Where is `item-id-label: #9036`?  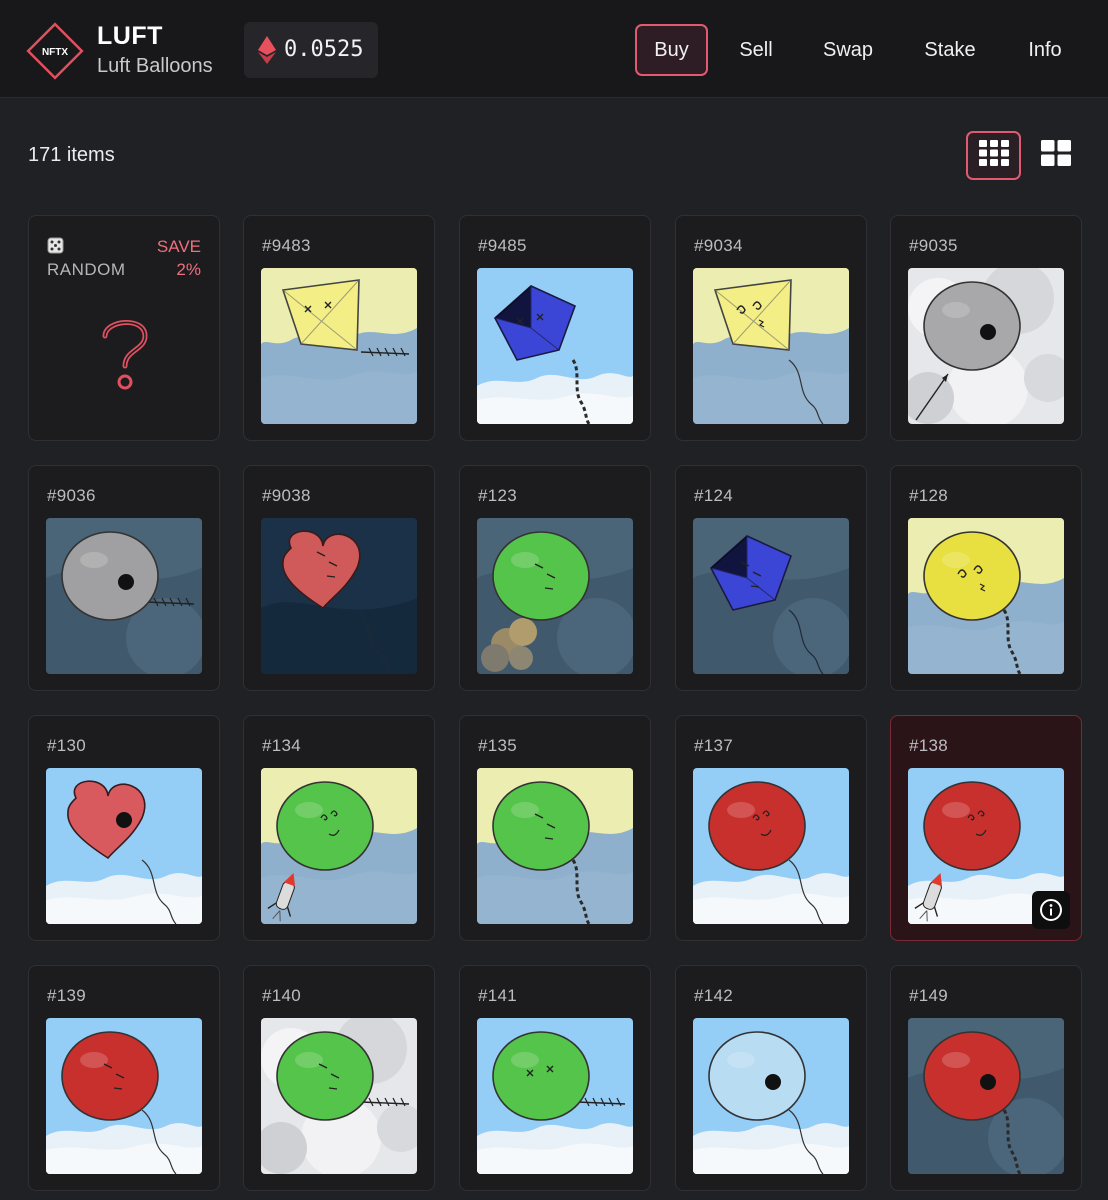 item-id-label: #9036 is located at coordinates (71, 495).